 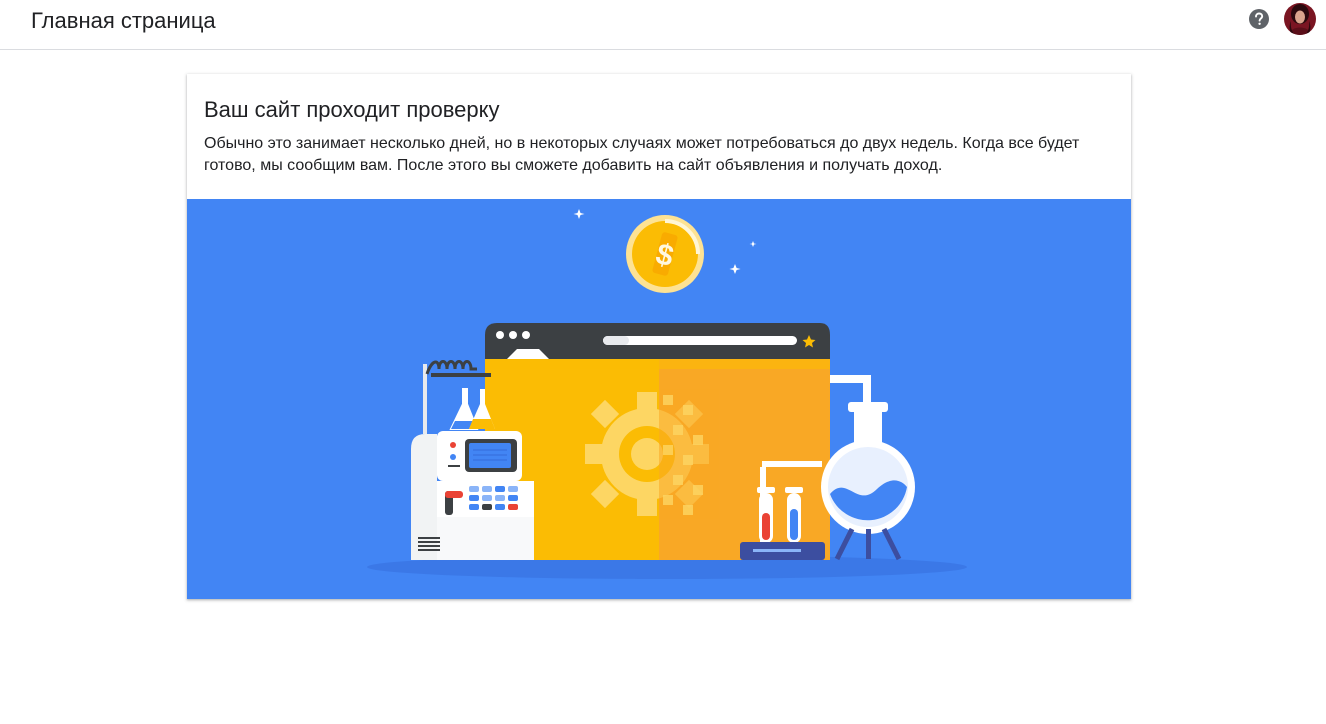 I want to click on help-button, so click(x=1259, y=19).